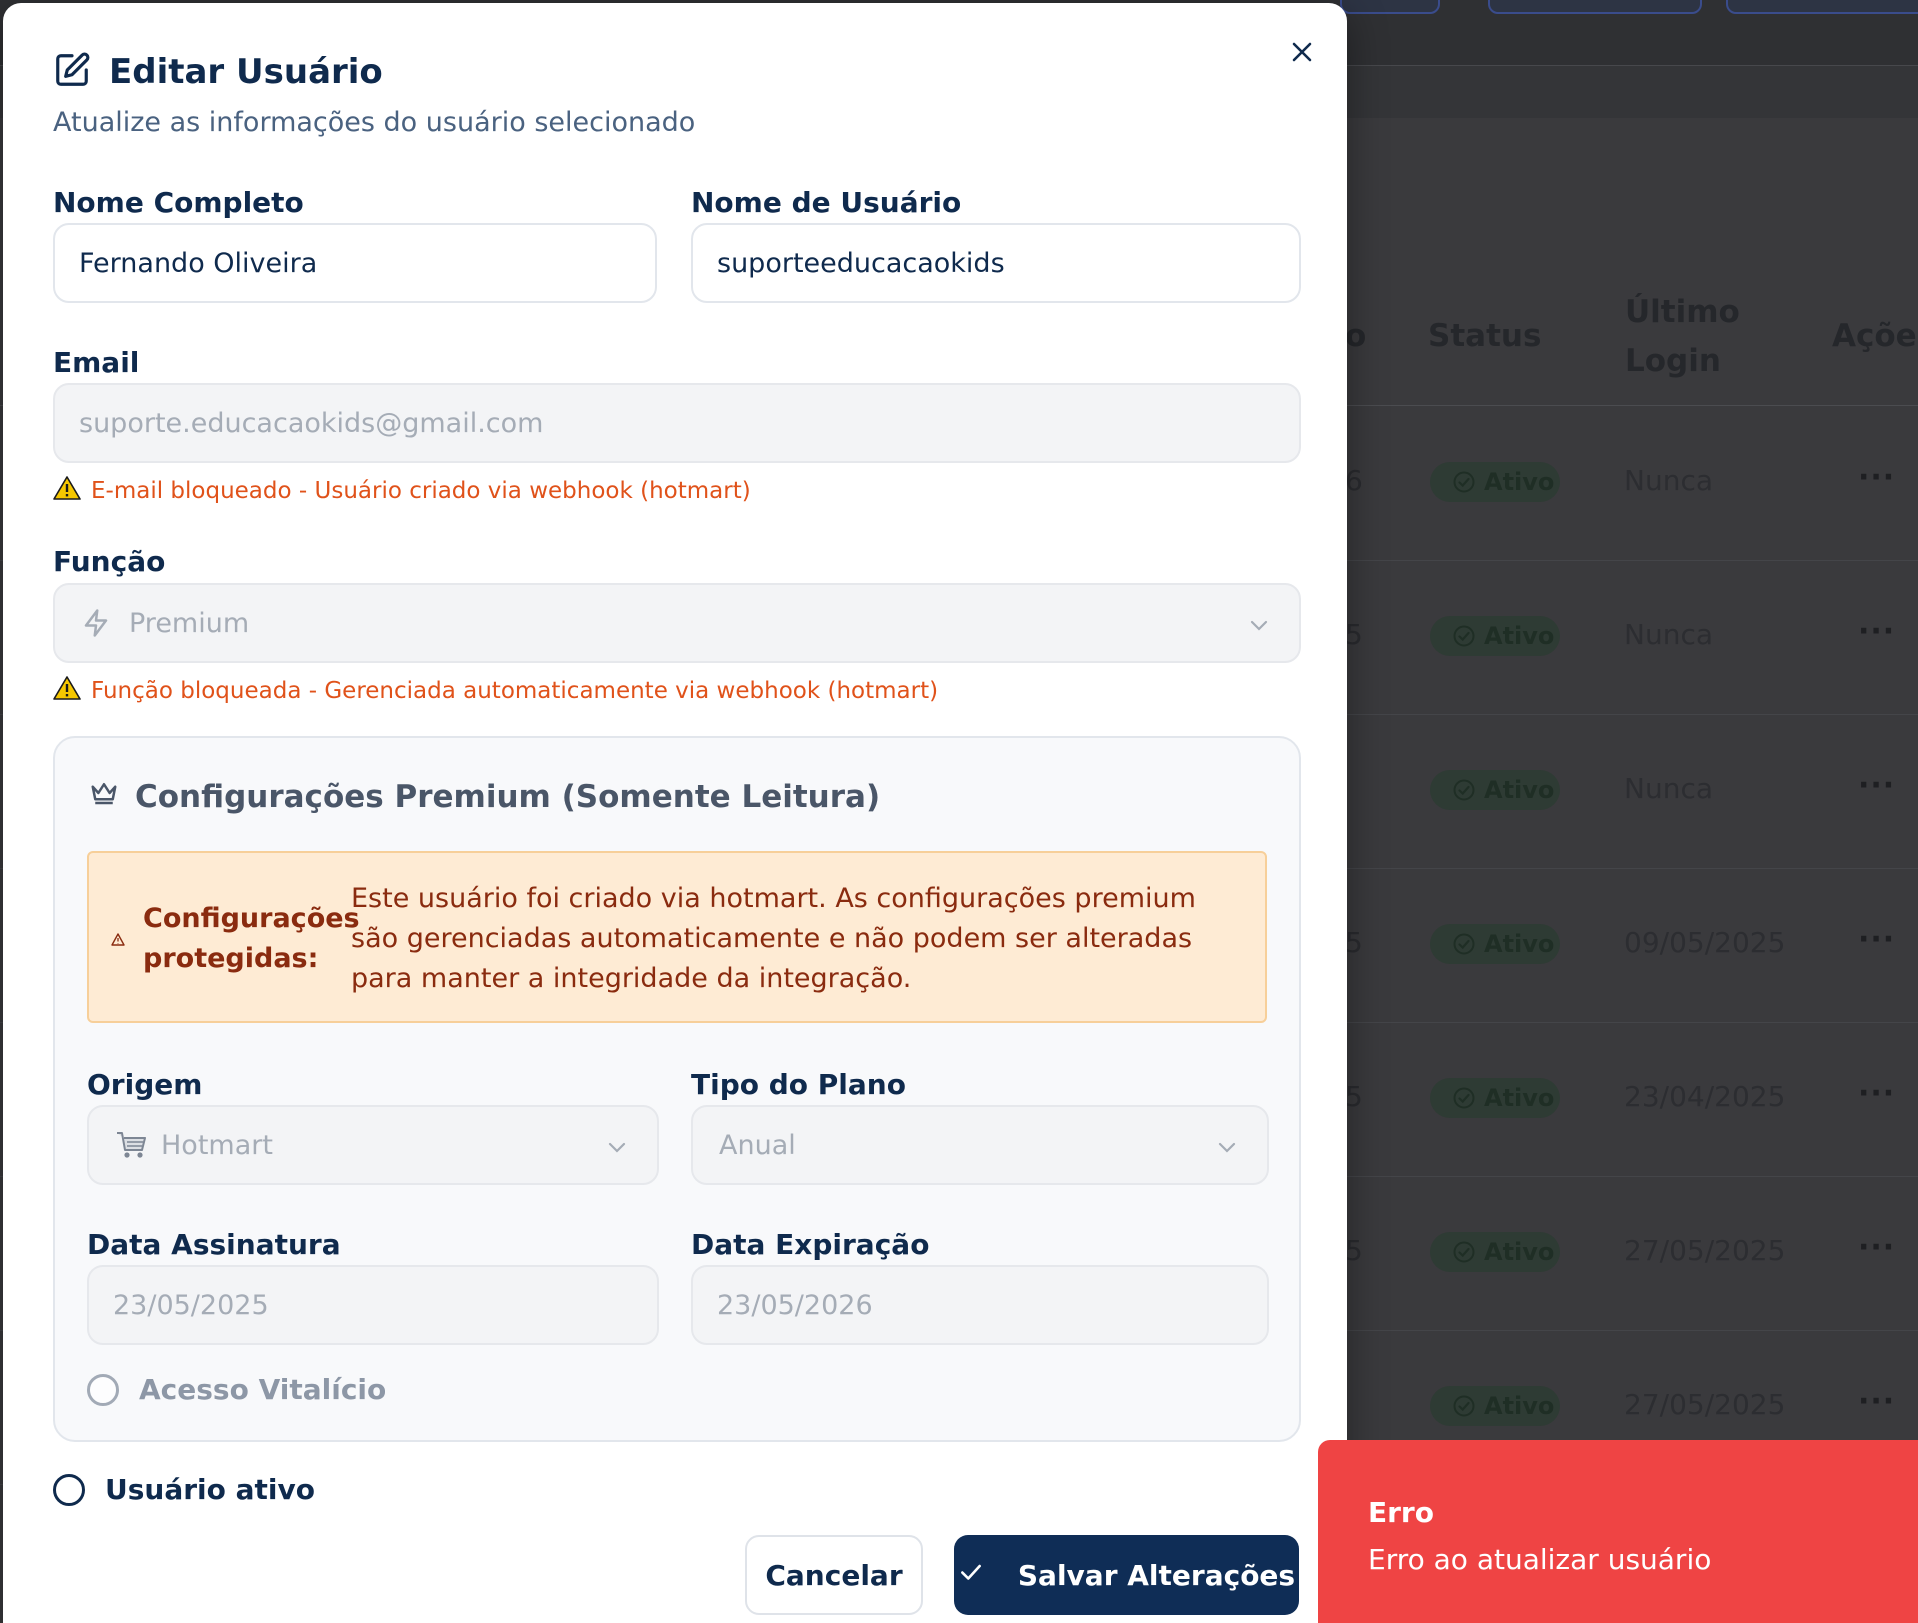 The image size is (1918, 1623). I want to click on cancel-button-label: Cancelar, so click(834, 1575).